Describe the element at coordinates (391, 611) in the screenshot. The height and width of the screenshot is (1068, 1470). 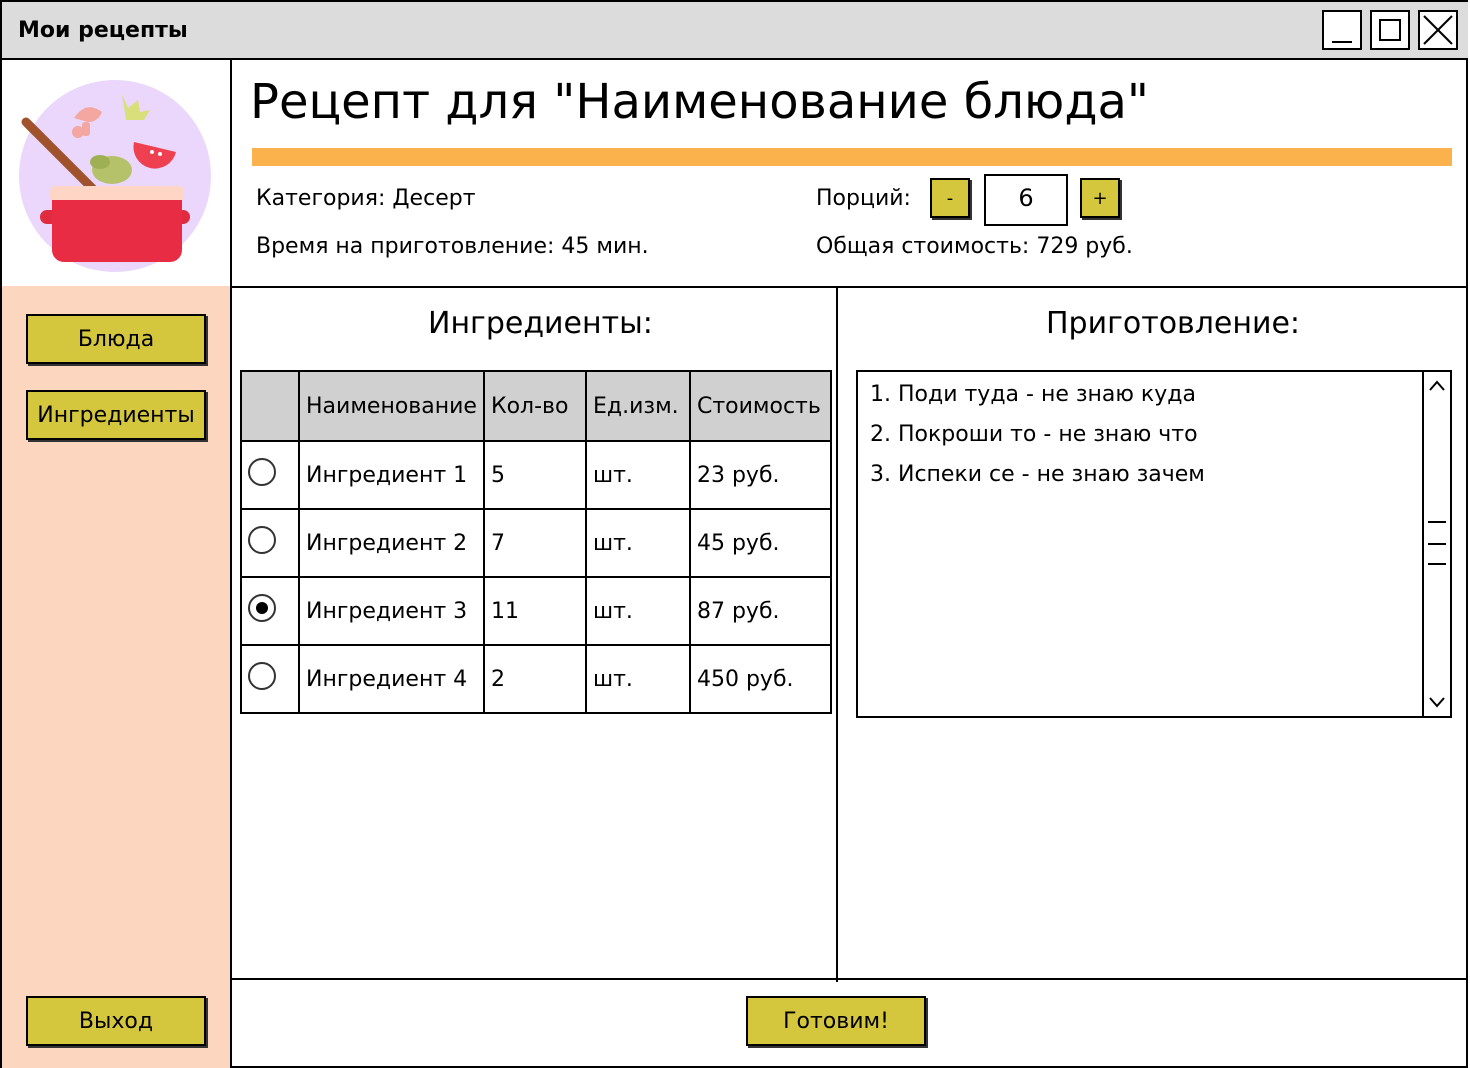
I see `ingredient-name: Ингредиент 3` at that location.